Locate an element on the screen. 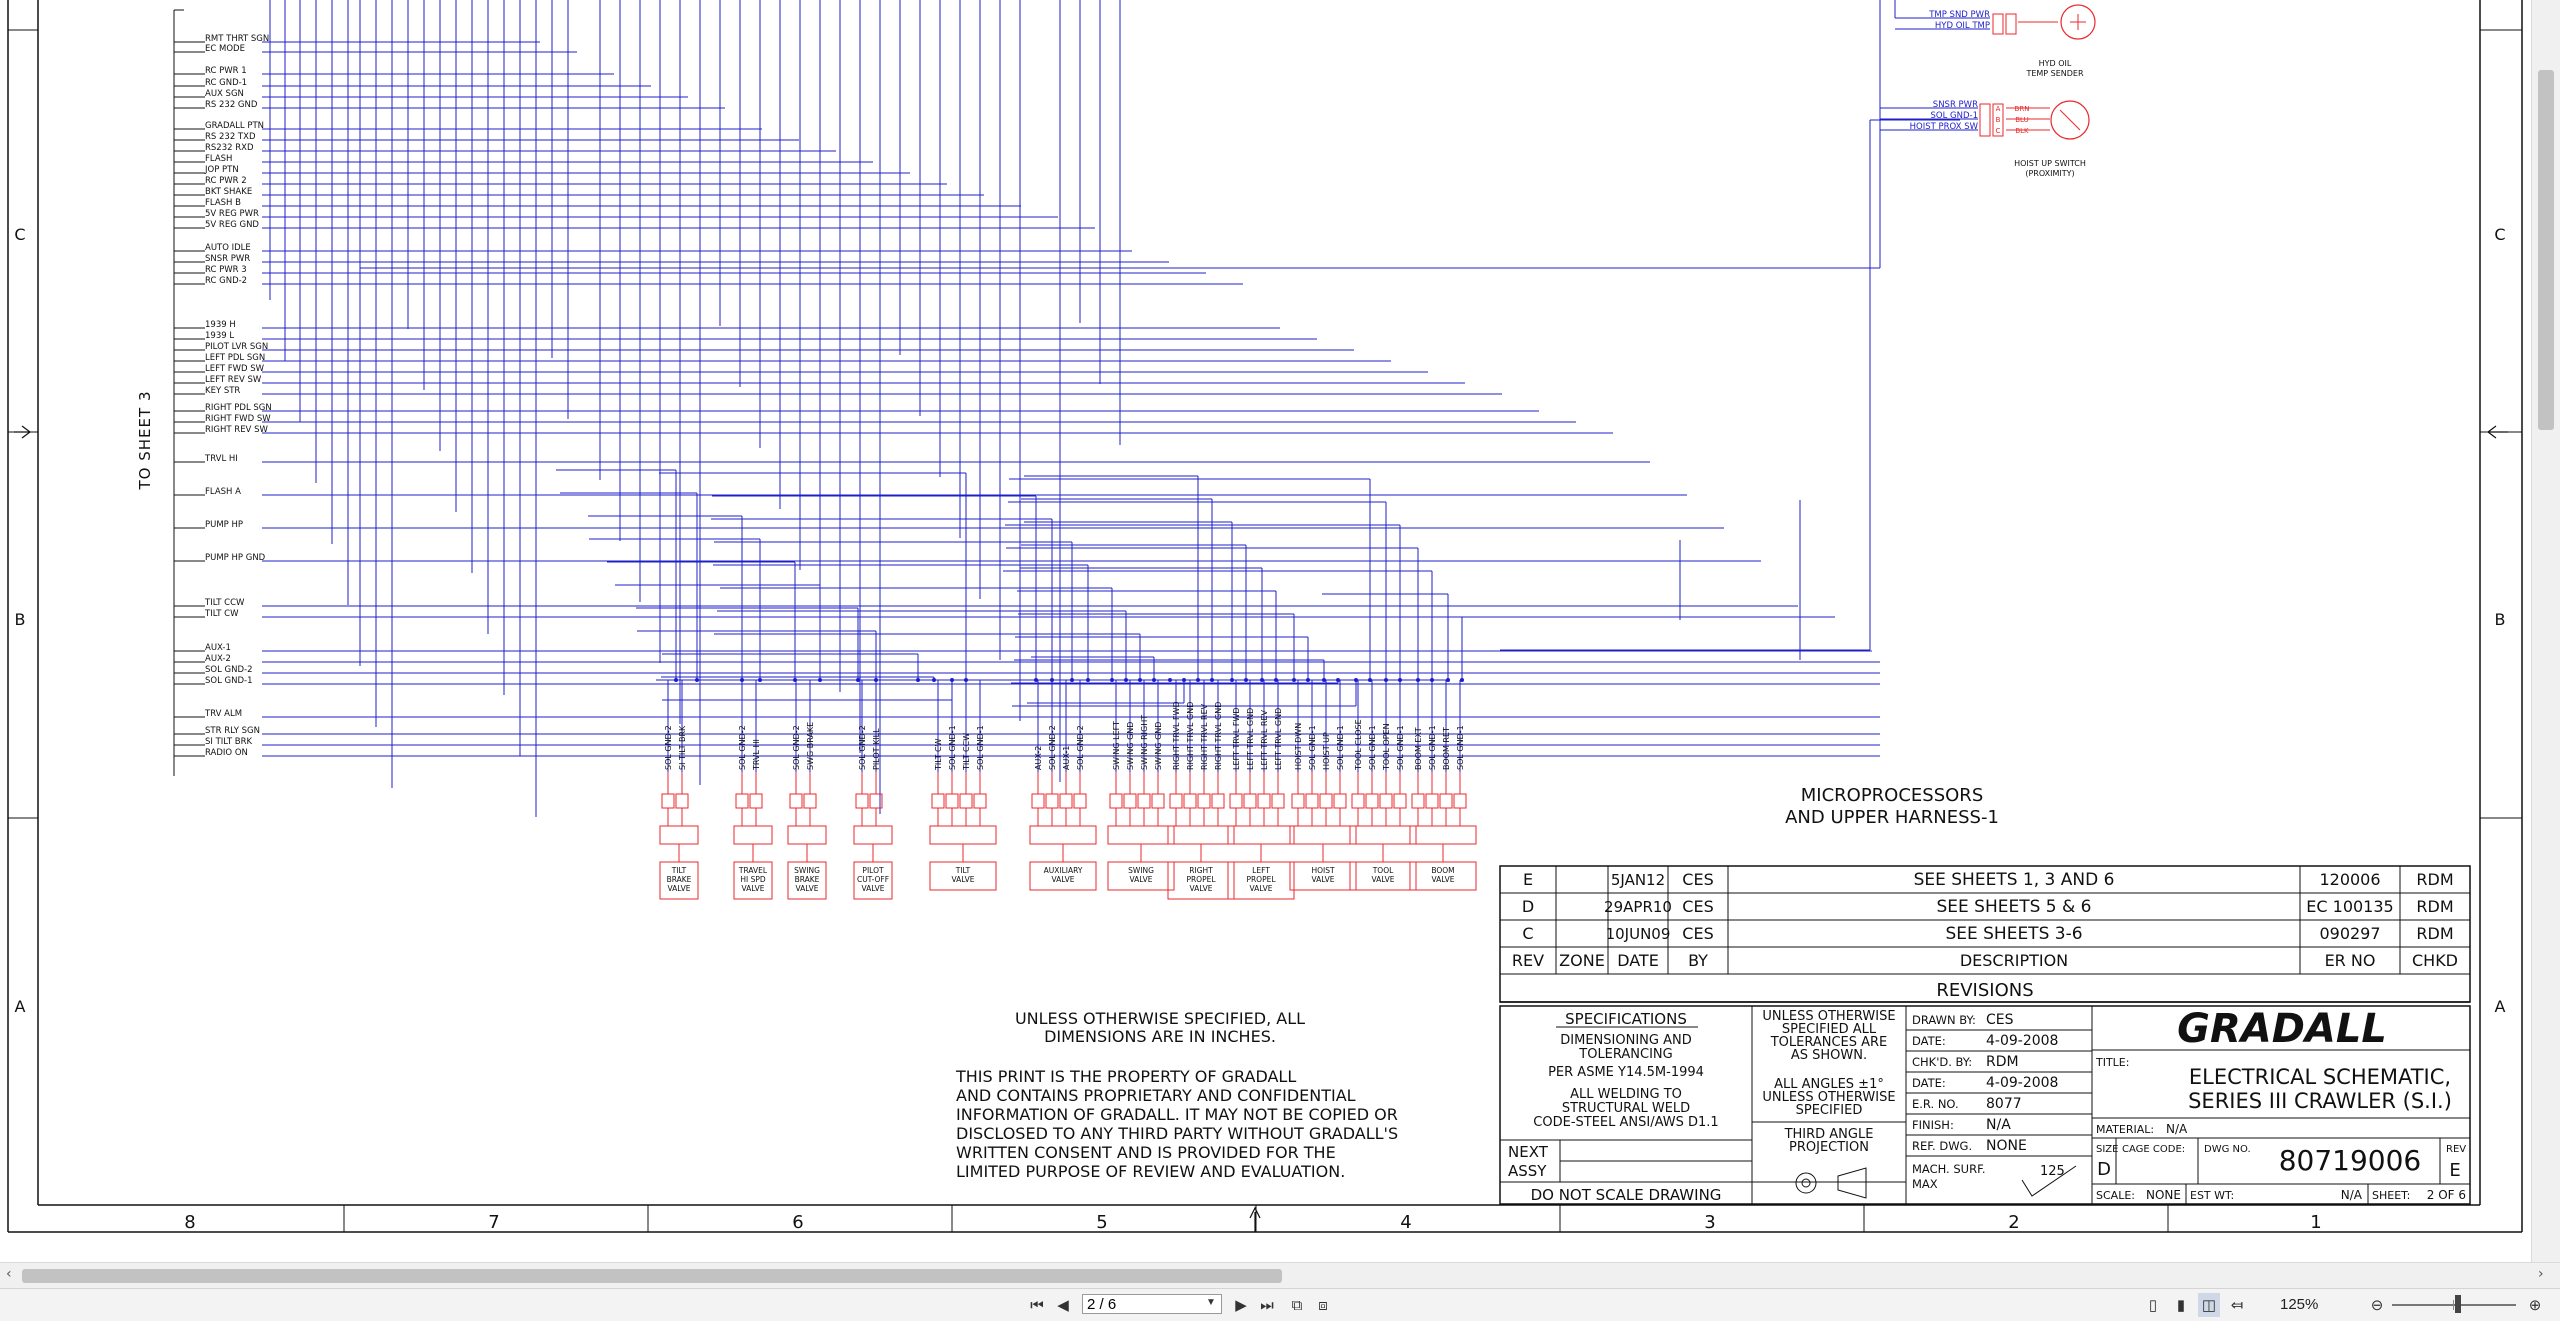  grid-column-label: 6 is located at coordinates (797, 1222).